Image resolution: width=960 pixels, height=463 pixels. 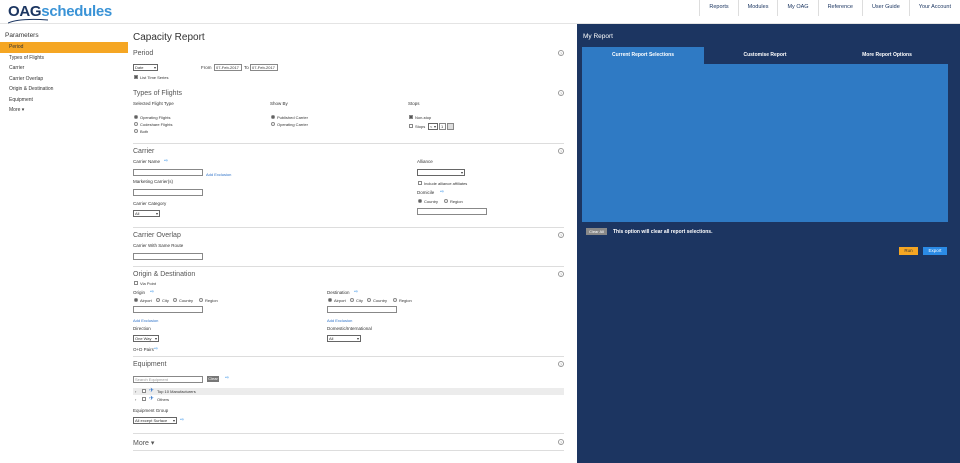 What do you see at coordinates (152, 399) in the screenshot?
I see `airplane-icon: ✈` at bounding box center [152, 399].